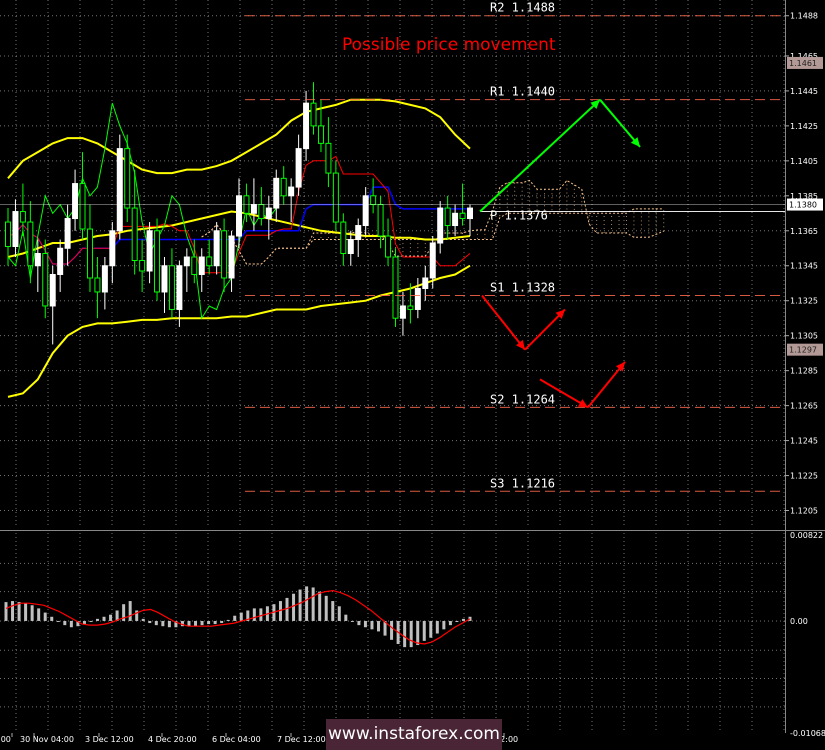 The width and height of the screenshot is (825, 750). Describe the element at coordinates (522, 399) in the screenshot. I see `pivot-label-s2: S2 1.1264` at that location.